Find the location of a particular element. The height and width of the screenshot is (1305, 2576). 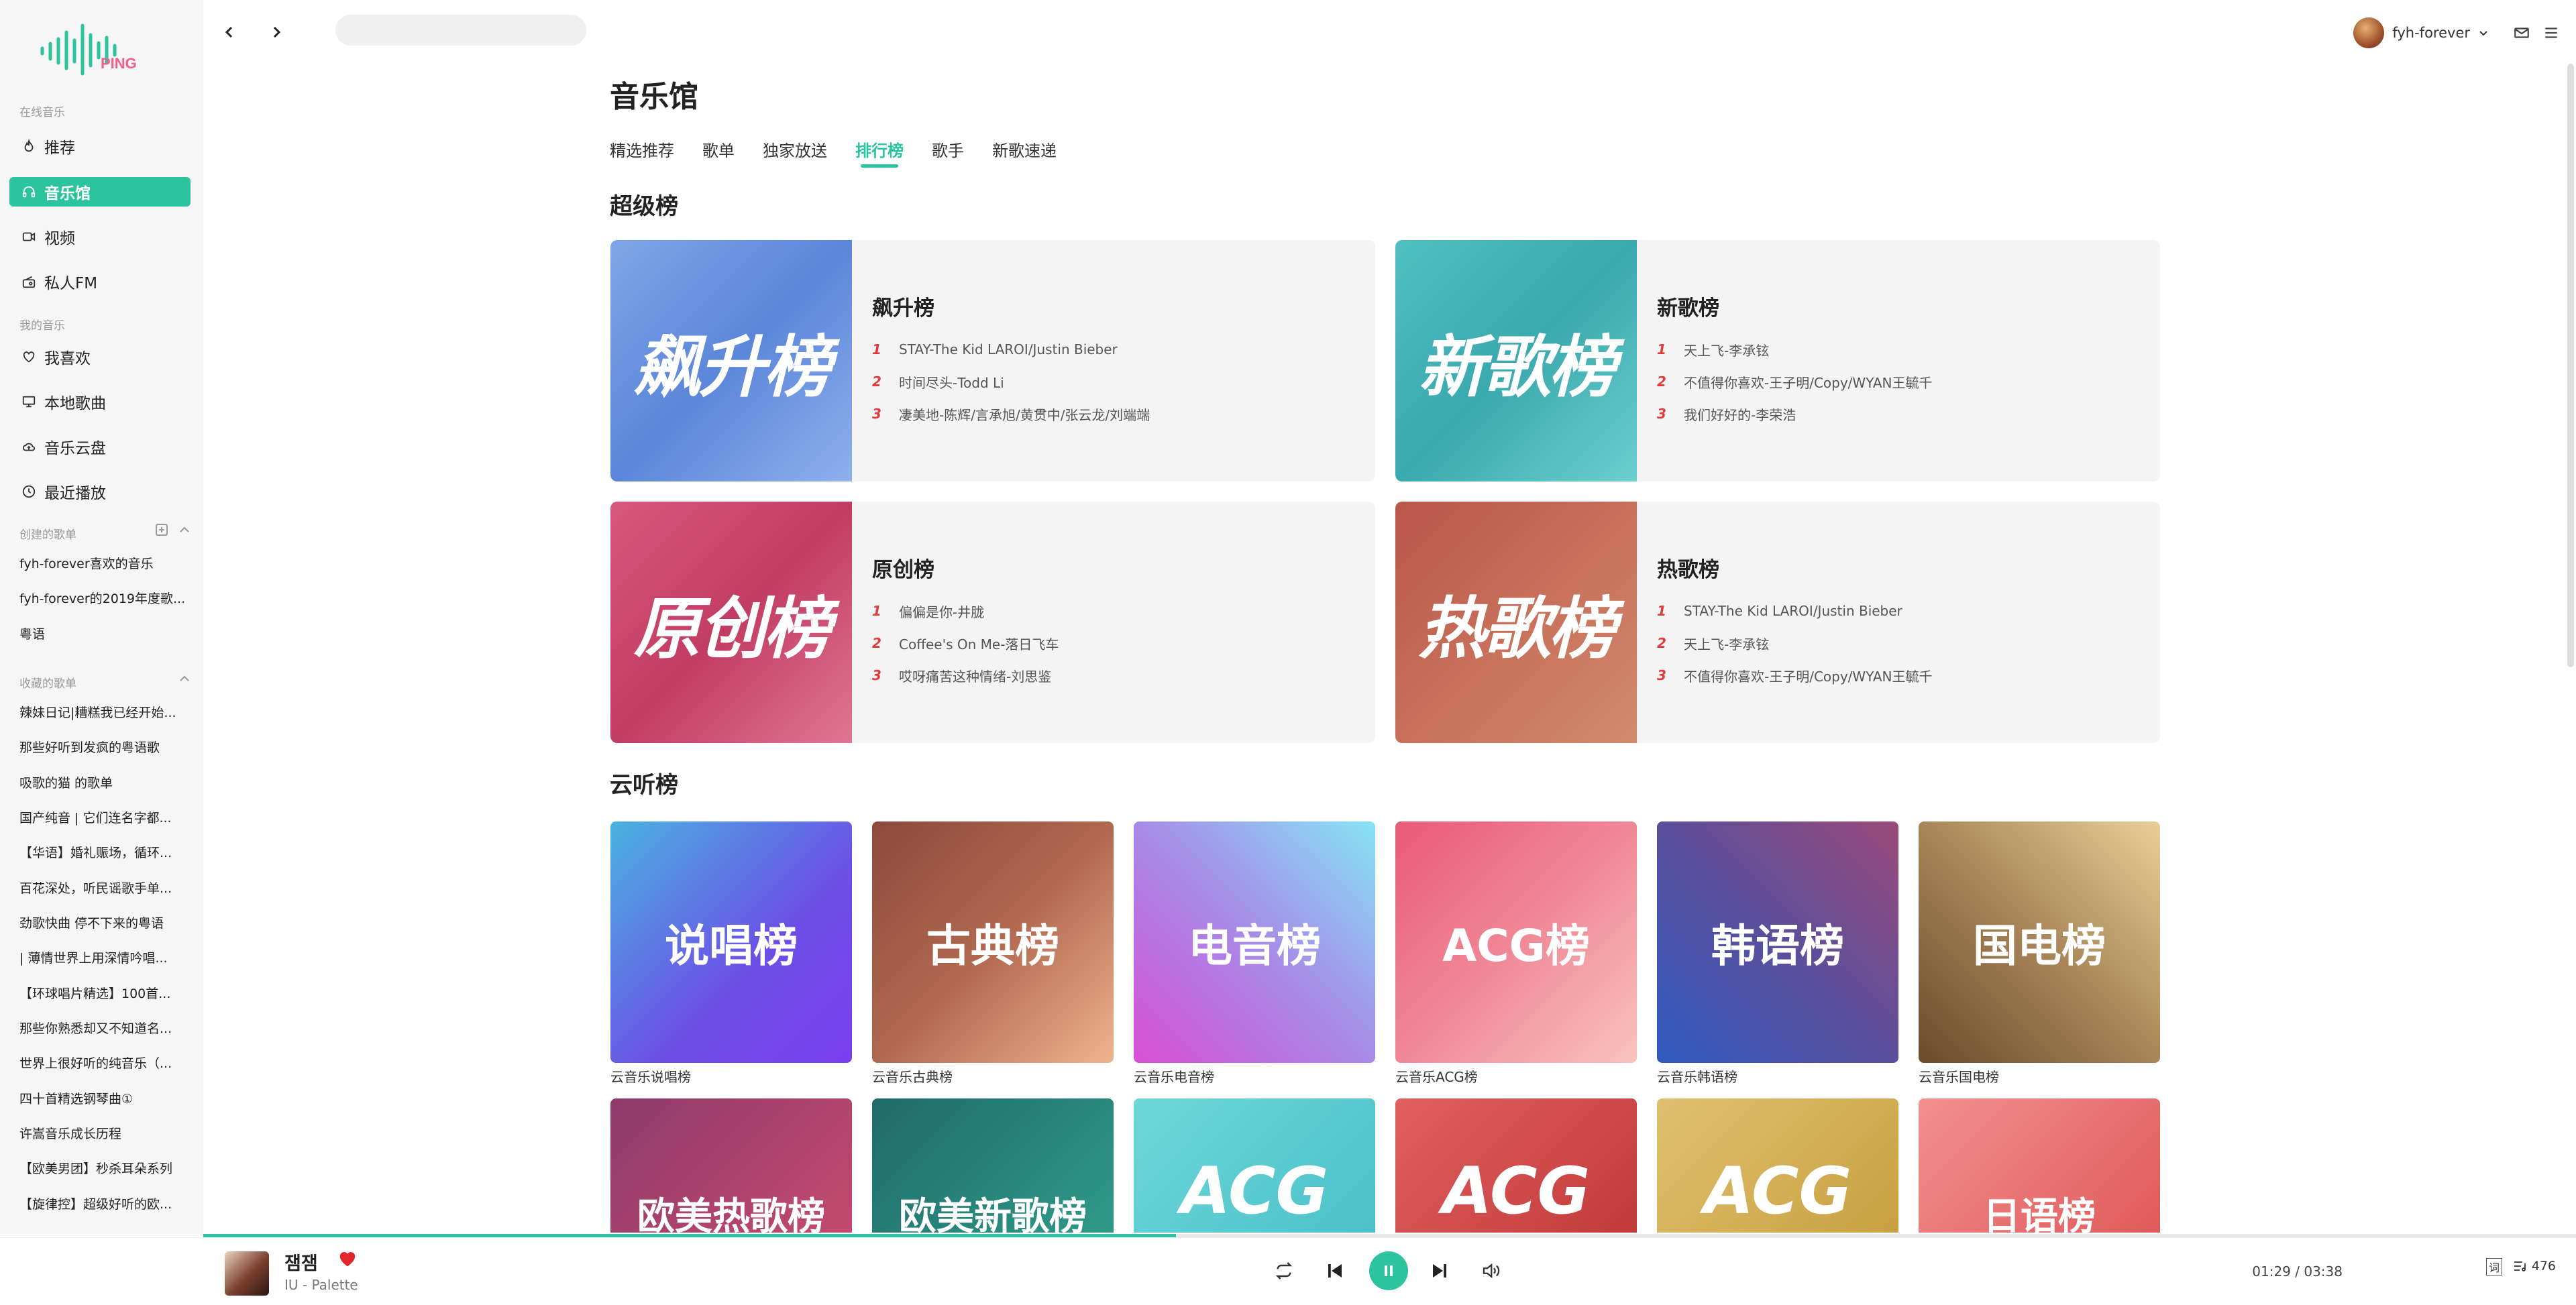

sidebar-item-recommend: 推荐 is located at coordinates (100, 146).